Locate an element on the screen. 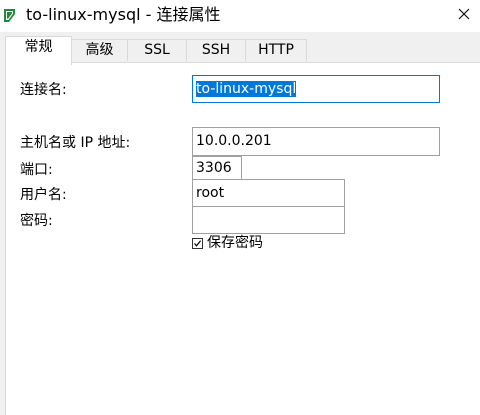 The height and width of the screenshot is (415, 480). host-label: 主机名或 IP 地址: is located at coordinates (75, 143).